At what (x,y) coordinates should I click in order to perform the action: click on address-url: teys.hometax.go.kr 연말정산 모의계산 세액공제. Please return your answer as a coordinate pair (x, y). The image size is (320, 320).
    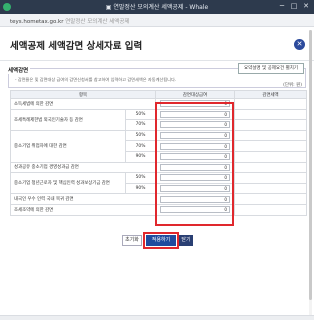
    Looking at the image, I should click on (69, 21).